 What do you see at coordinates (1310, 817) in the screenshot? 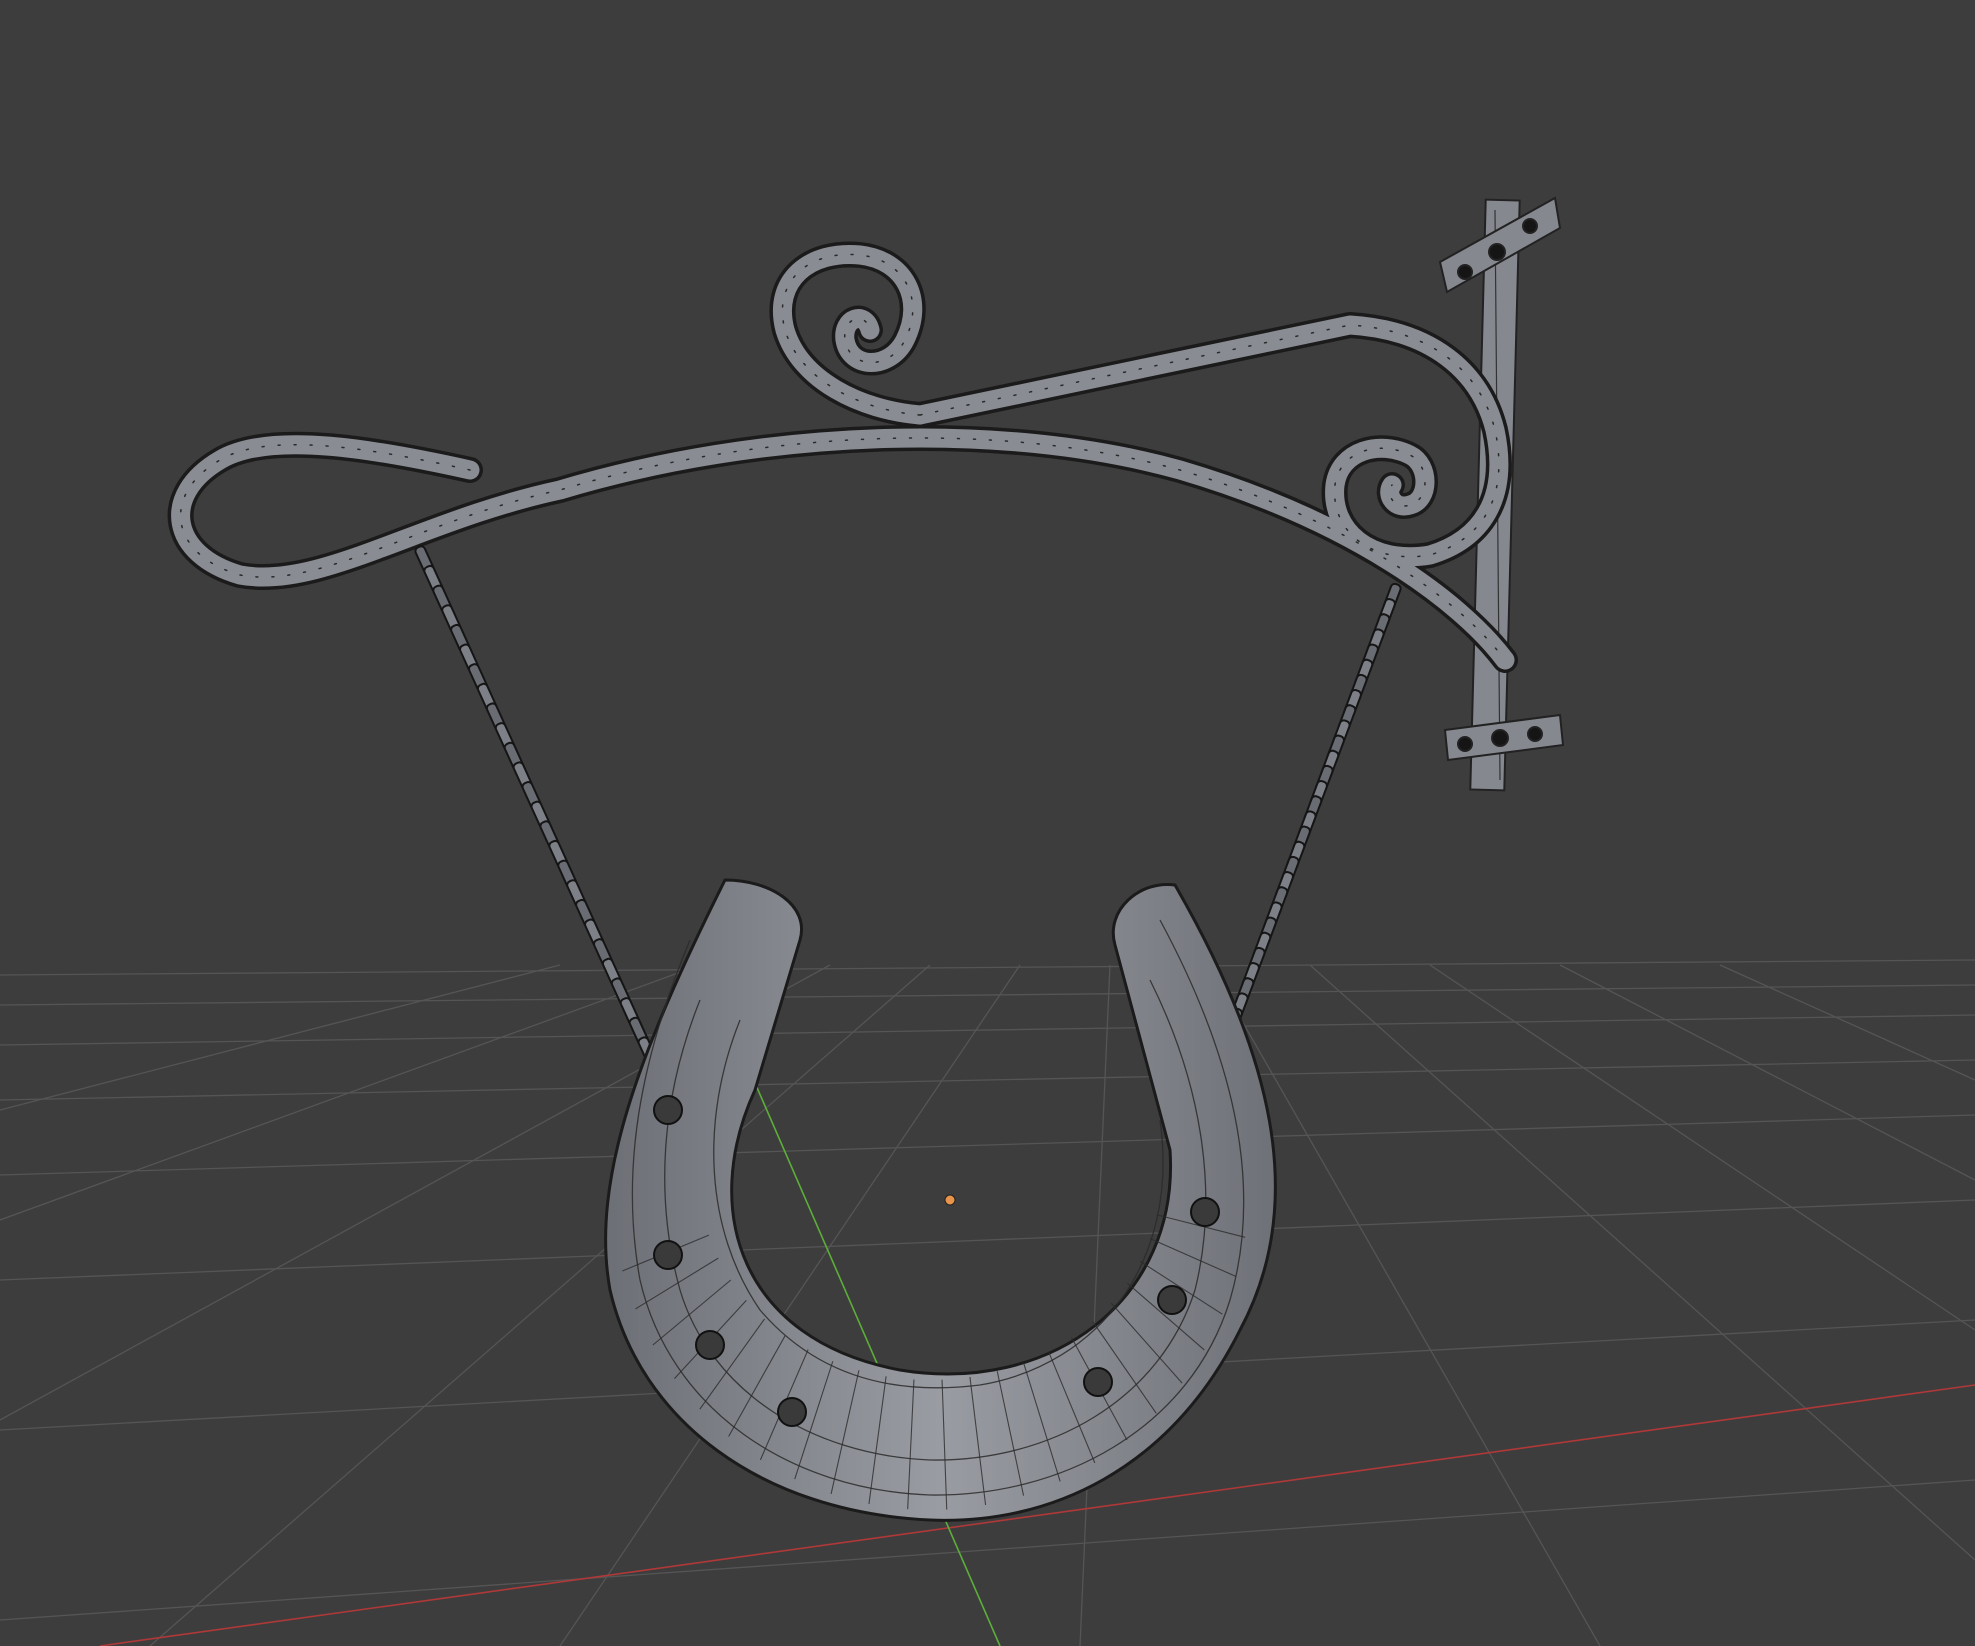
I see `right-chain-mesh` at bounding box center [1310, 817].